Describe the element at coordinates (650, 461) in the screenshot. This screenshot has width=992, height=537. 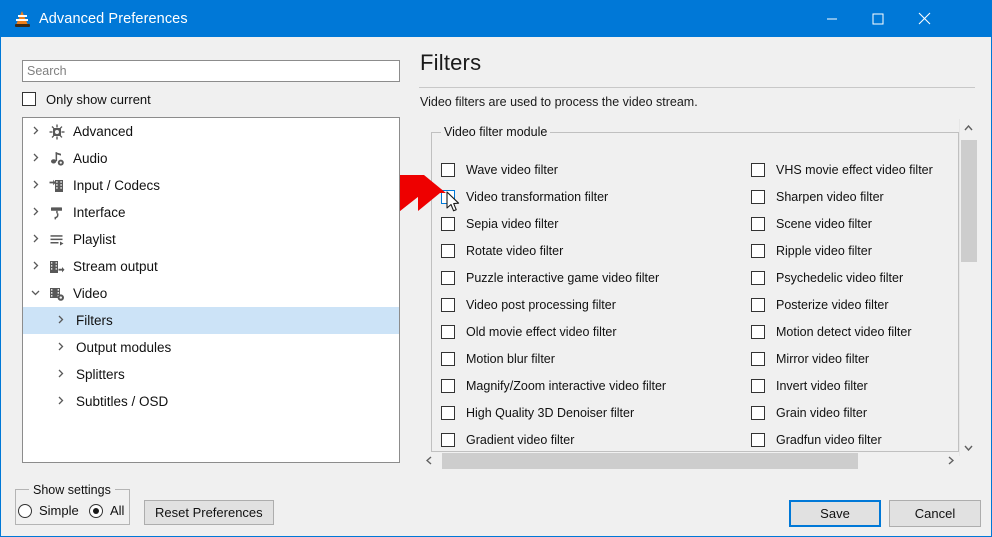
I see `horizontal-scroll-thumb` at that location.